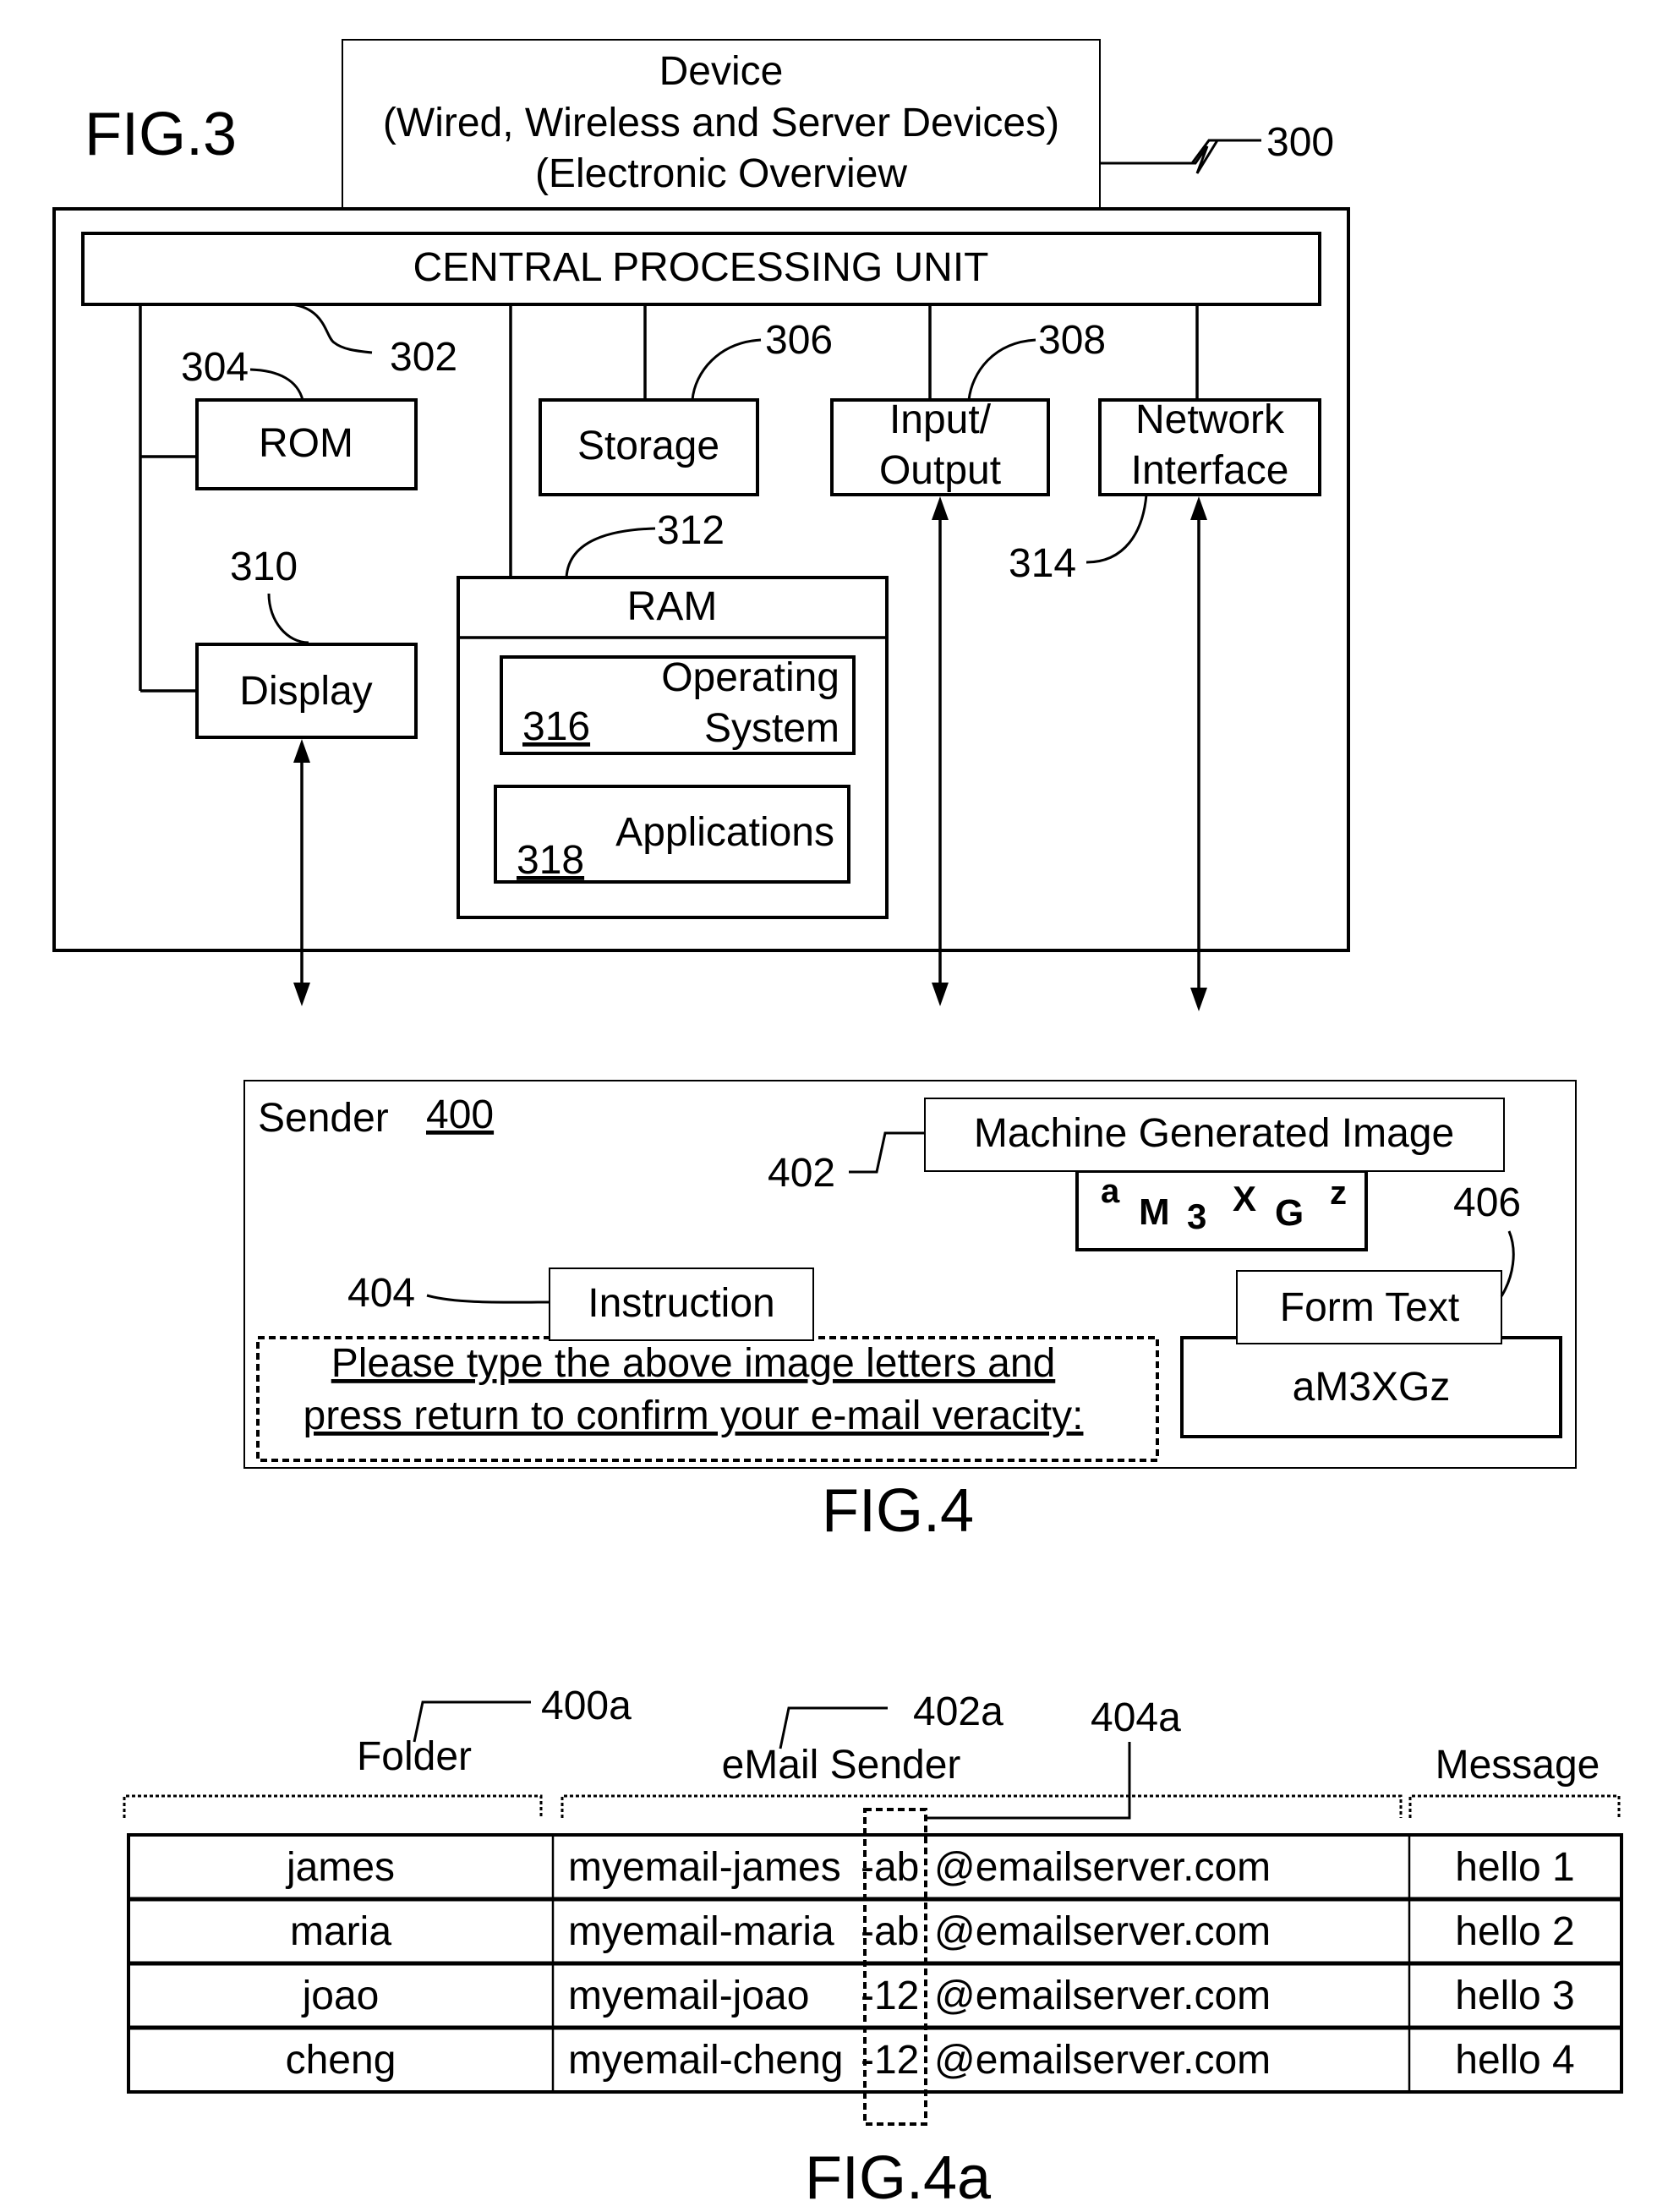  What do you see at coordinates (161, 134) in the screenshot?
I see `fig3-title: FIG.3` at bounding box center [161, 134].